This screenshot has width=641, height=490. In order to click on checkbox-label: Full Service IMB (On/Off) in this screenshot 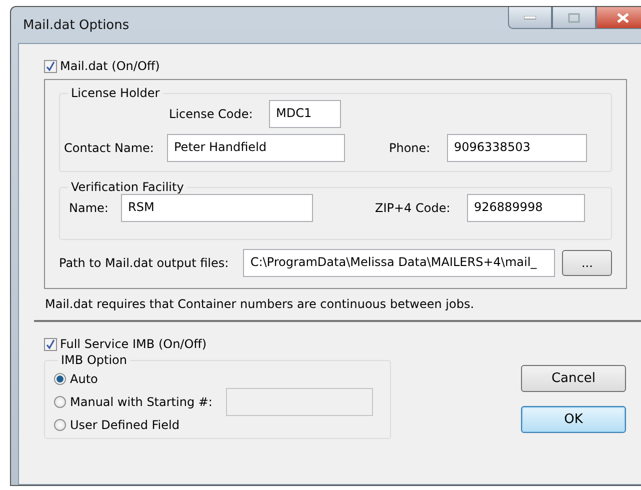, I will do `click(133, 344)`.